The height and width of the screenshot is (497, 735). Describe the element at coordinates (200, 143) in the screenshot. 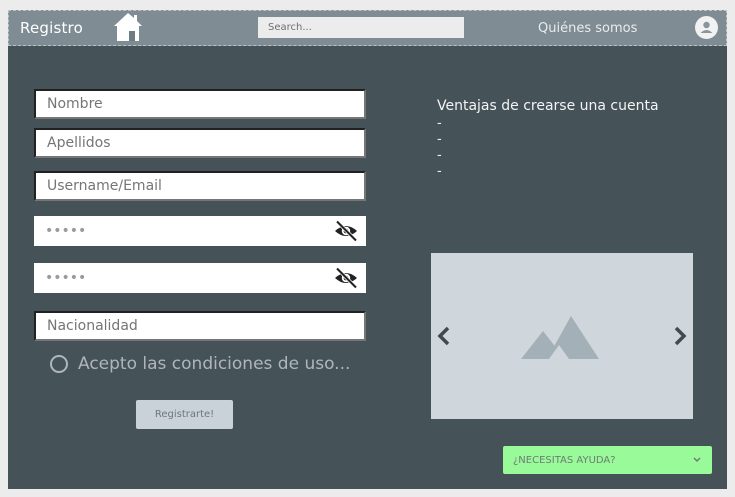

I see `apellidos-field` at that location.